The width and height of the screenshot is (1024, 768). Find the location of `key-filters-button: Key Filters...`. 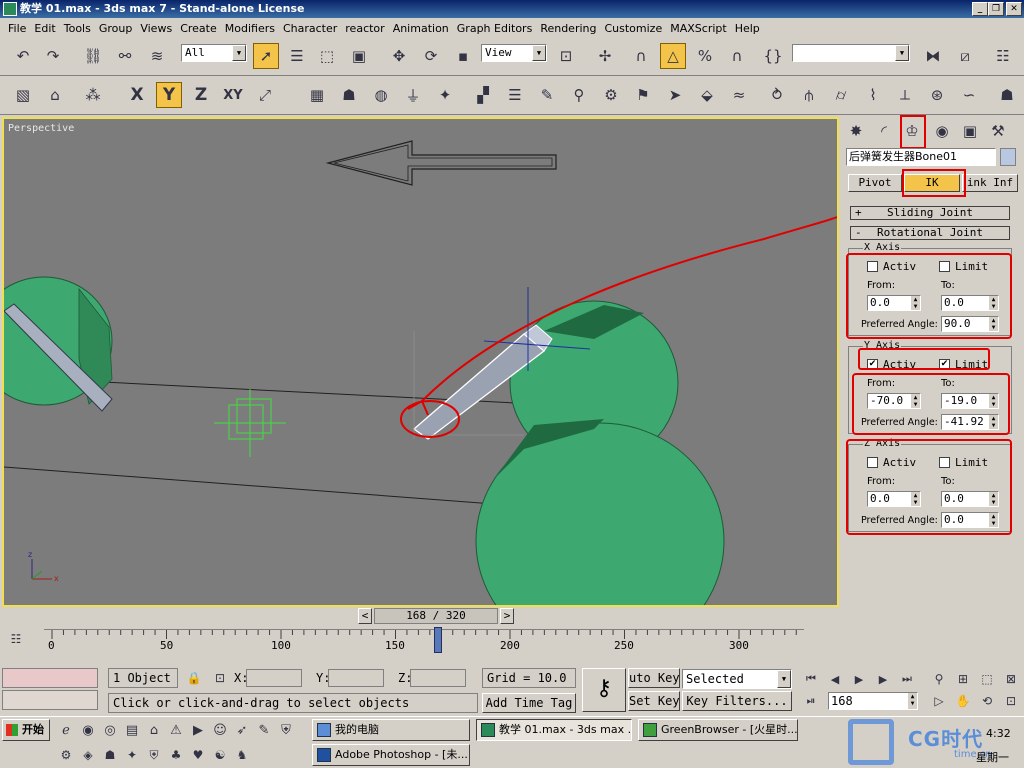

key-filters-button: Key Filters... is located at coordinates (737, 701).